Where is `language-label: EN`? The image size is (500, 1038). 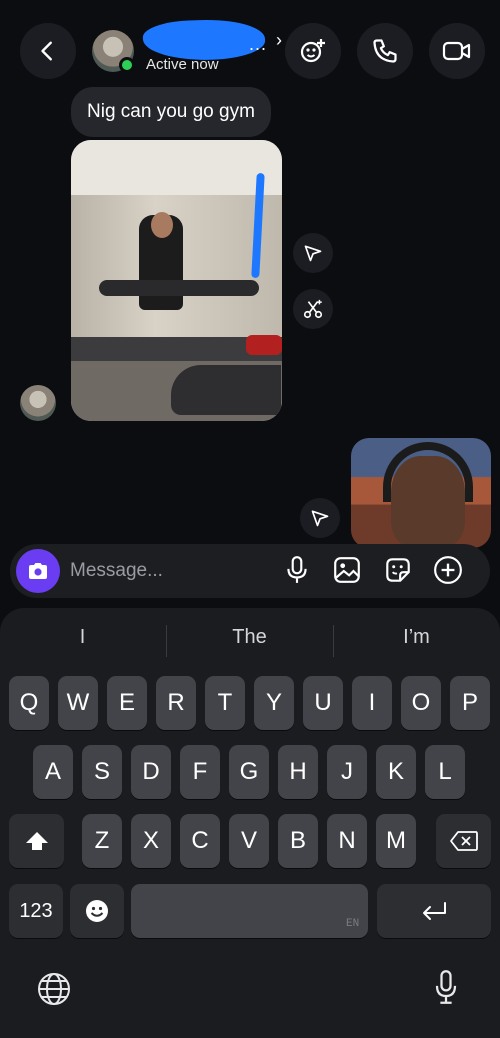
language-label: EN is located at coordinates (353, 924).